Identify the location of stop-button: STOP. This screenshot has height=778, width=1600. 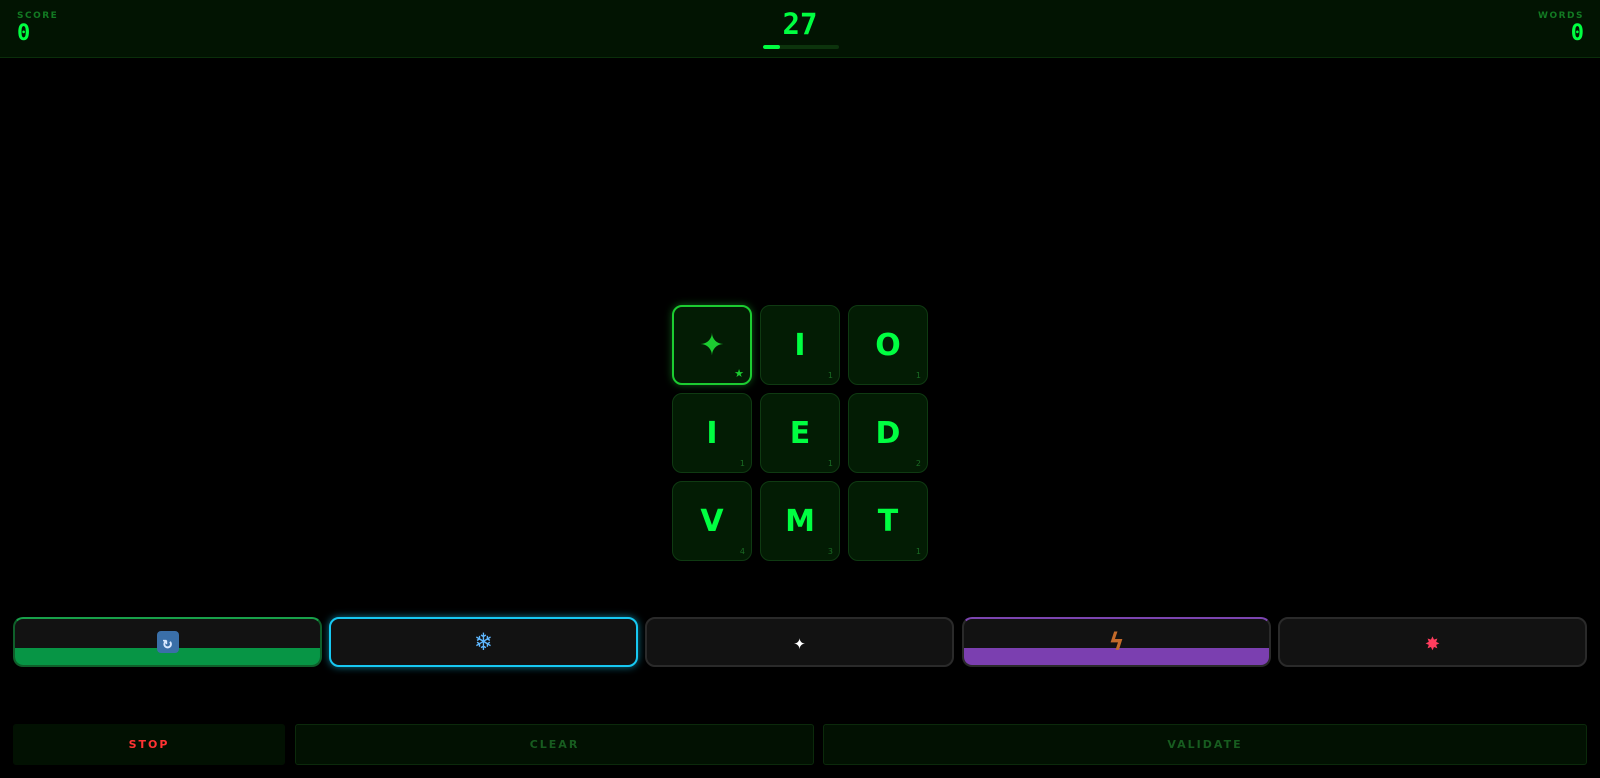
(149, 744).